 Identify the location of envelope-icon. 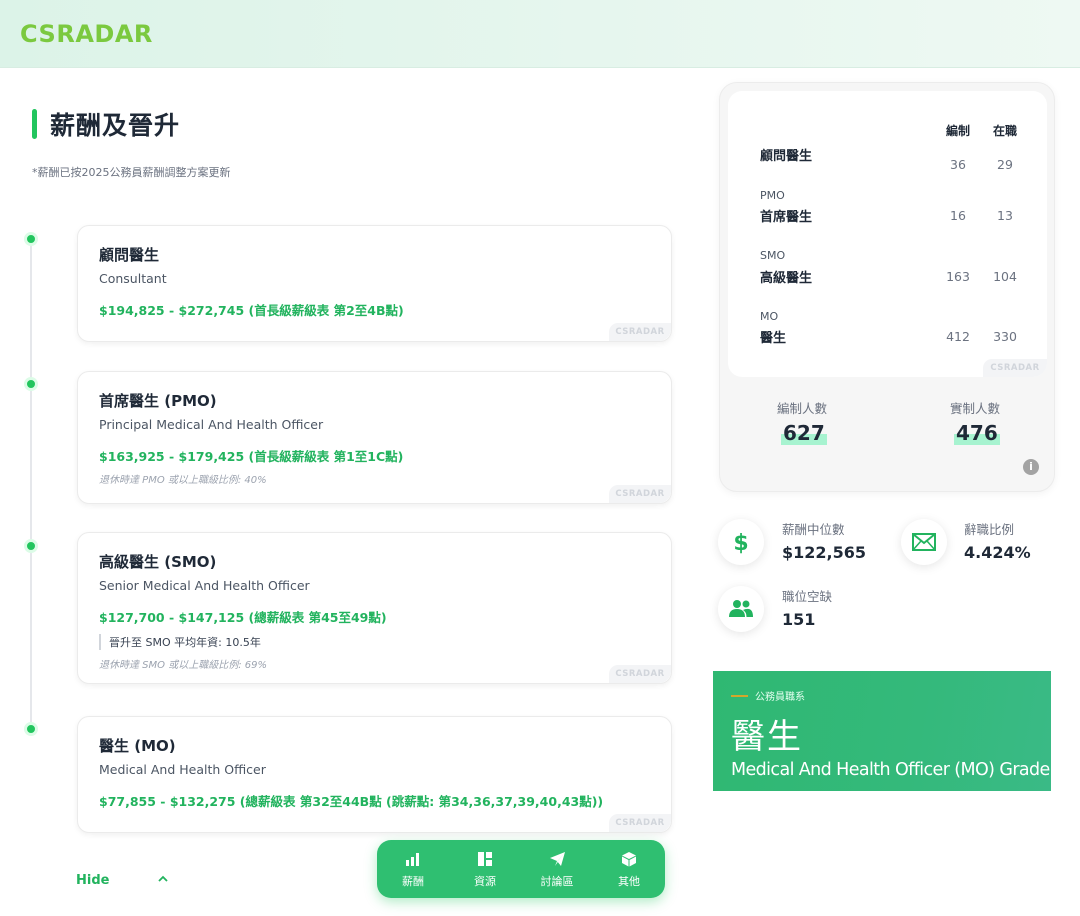
(924, 542).